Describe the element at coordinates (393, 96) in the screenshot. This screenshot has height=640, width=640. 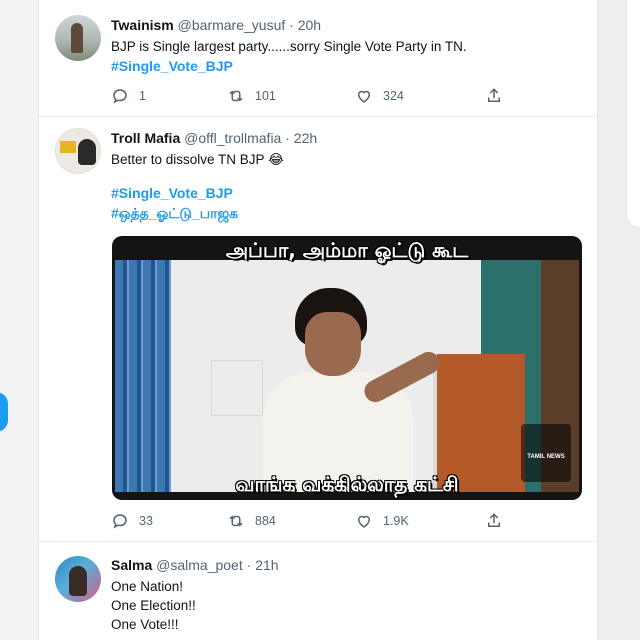
I see `like-count: 324` at that location.